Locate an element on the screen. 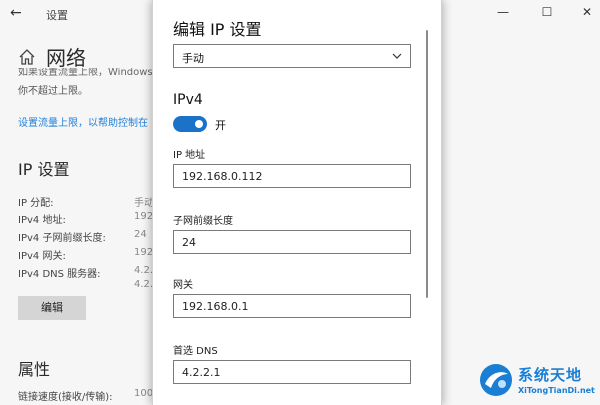 The image size is (600, 405). window-title: 设置 is located at coordinates (57, 15).